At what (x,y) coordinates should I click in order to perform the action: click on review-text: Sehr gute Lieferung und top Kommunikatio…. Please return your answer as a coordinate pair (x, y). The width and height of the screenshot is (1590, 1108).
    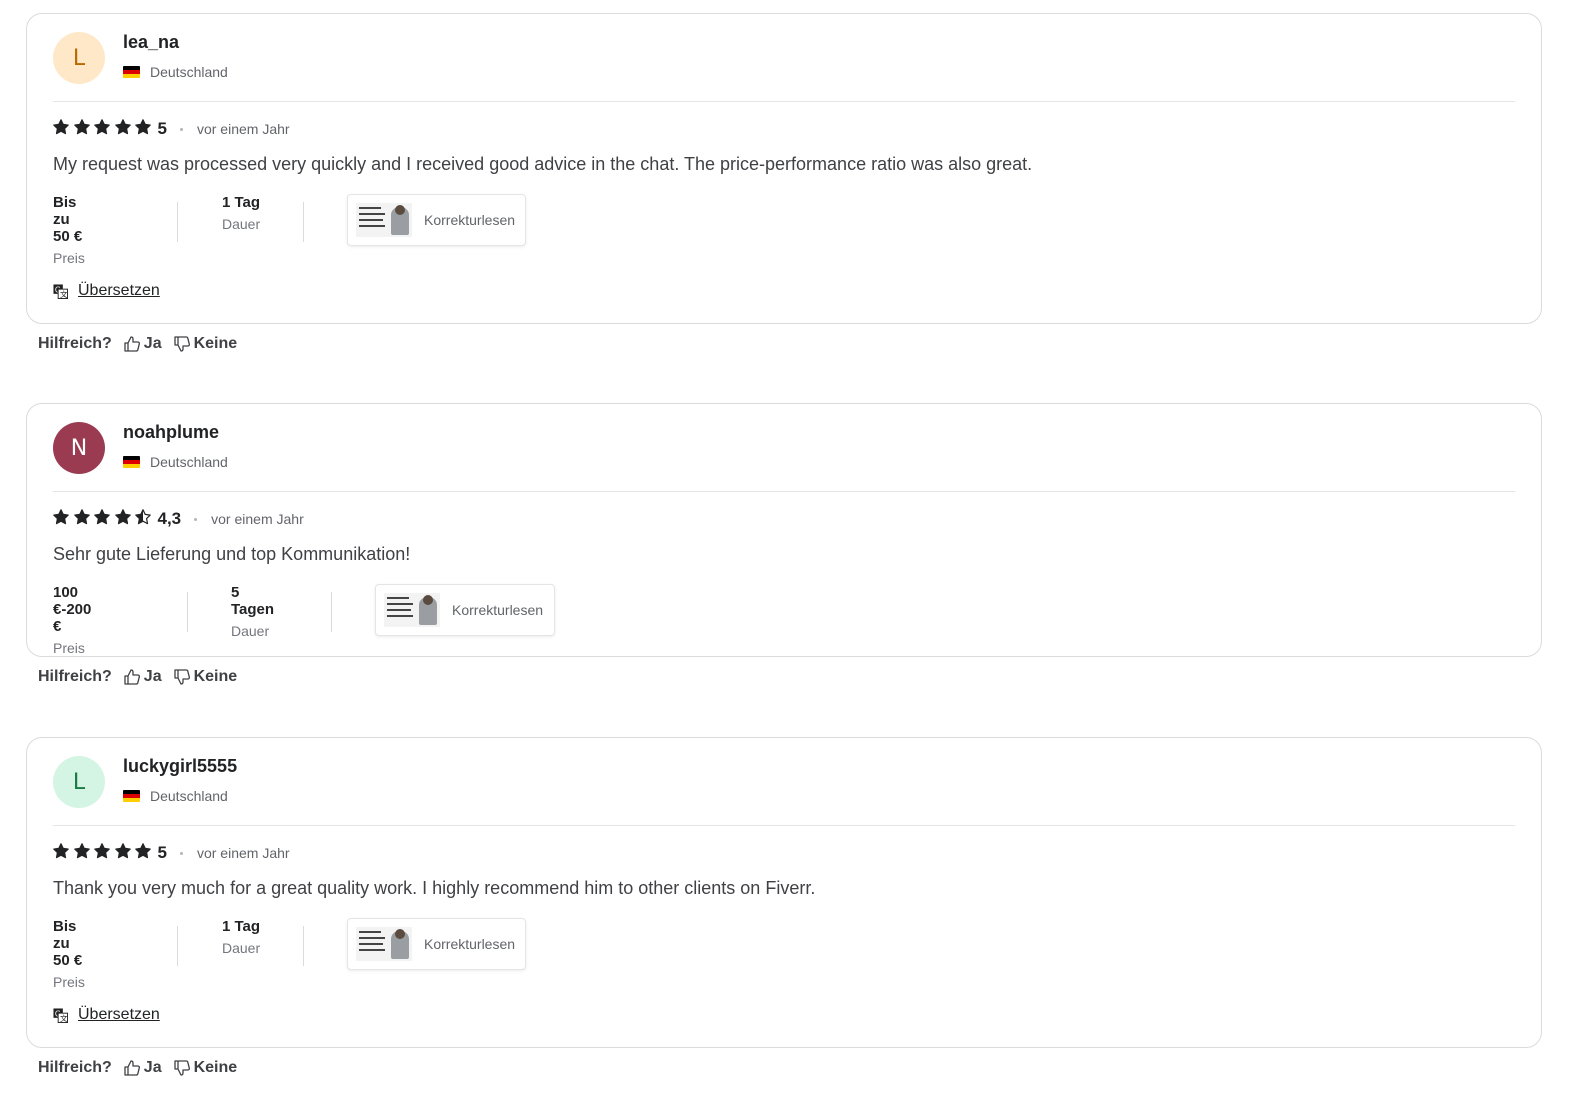
    Looking at the image, I should click on (232, 554).